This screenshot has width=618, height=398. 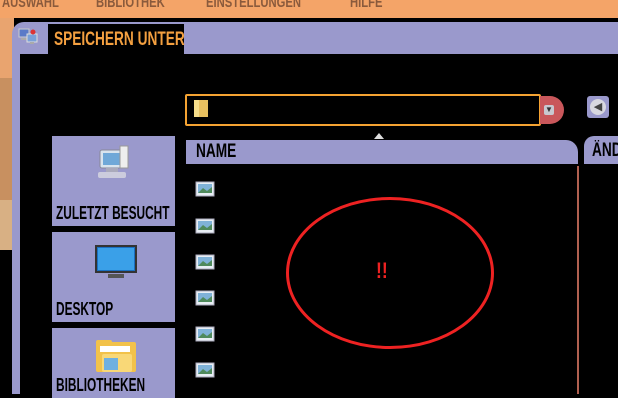 I want to click on back-arrow-icon: ◀, so click(x=598, y=107).